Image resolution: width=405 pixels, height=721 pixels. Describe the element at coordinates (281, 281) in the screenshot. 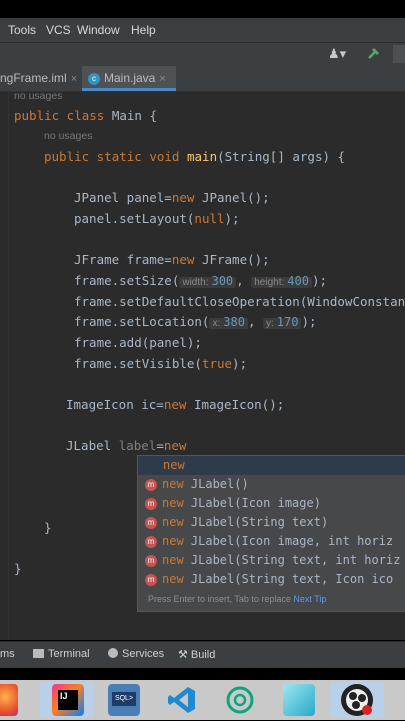

I see `param-hint: height: 400` at that location.